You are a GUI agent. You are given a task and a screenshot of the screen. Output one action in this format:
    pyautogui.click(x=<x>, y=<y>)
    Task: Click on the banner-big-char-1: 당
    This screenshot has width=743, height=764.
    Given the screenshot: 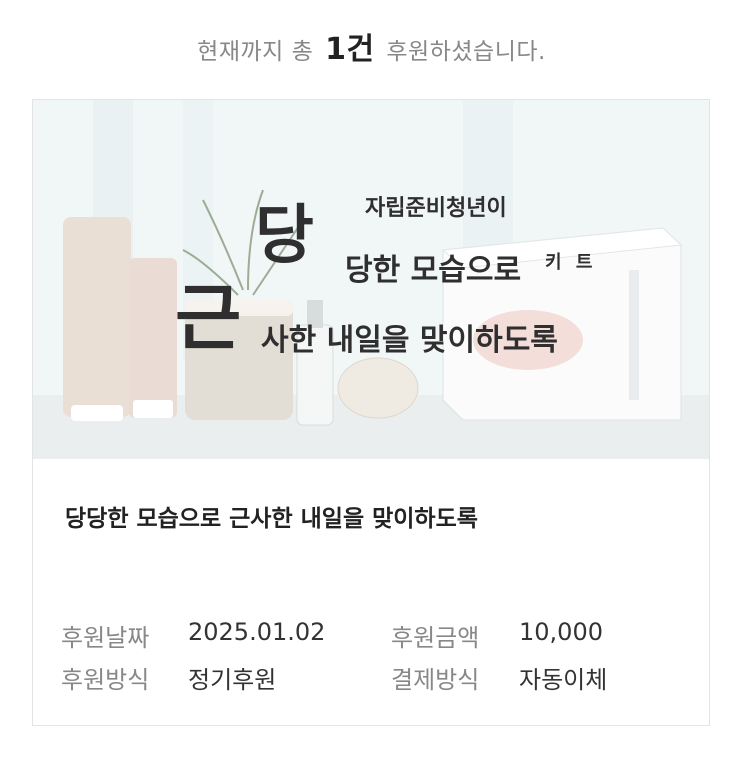 What is the action you would take?
    pyautogui.click(x=284, y=236)
    